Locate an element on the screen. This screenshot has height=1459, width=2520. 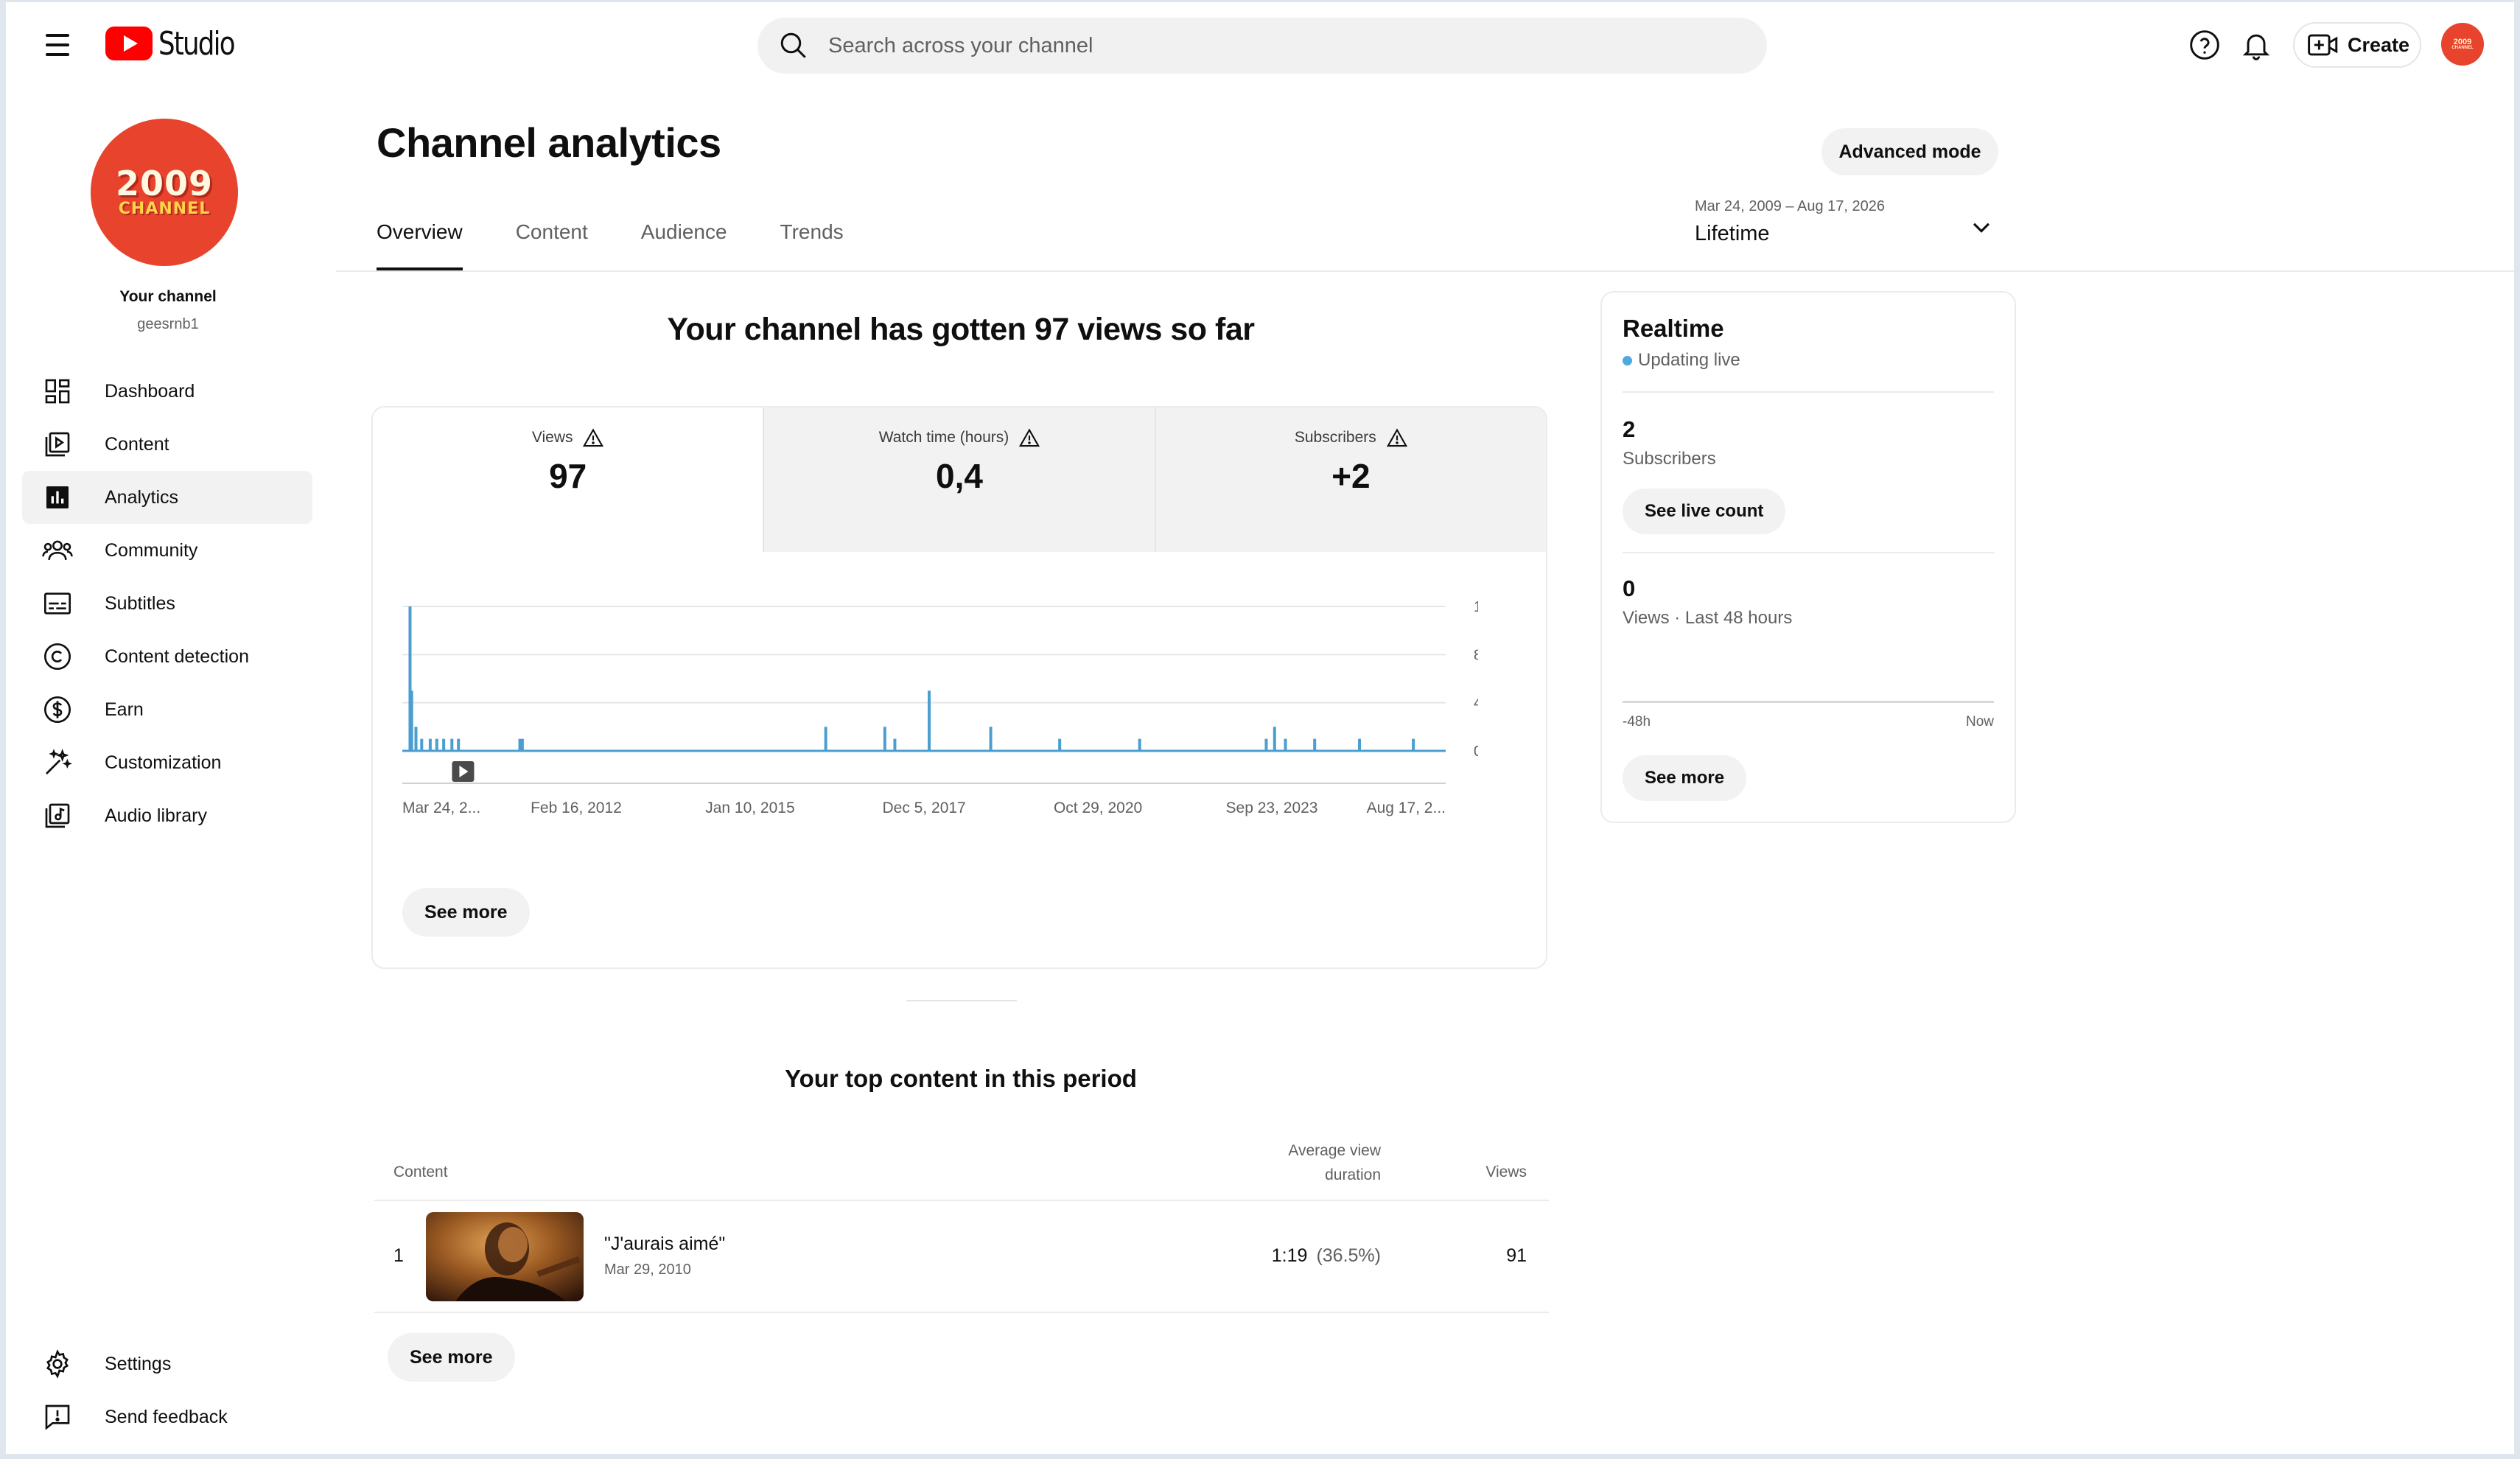
tab-label: Overview is located at coordinates (420, 231).